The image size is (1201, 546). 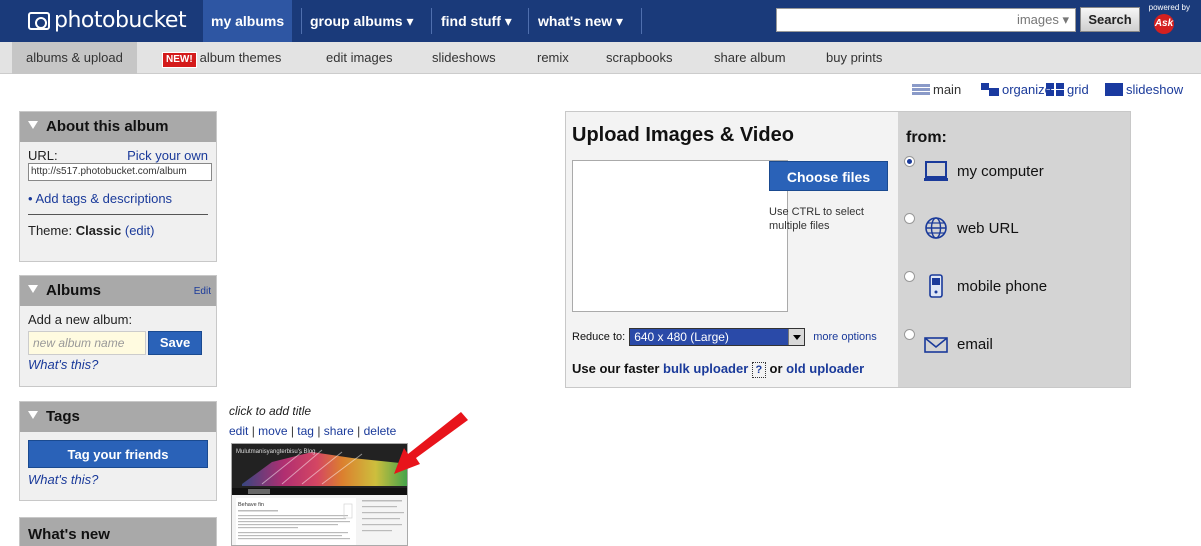 What do you see at coordinates (339, 431) in the screenshot?
I see `share-link: share` at bounding box center [339, 431].